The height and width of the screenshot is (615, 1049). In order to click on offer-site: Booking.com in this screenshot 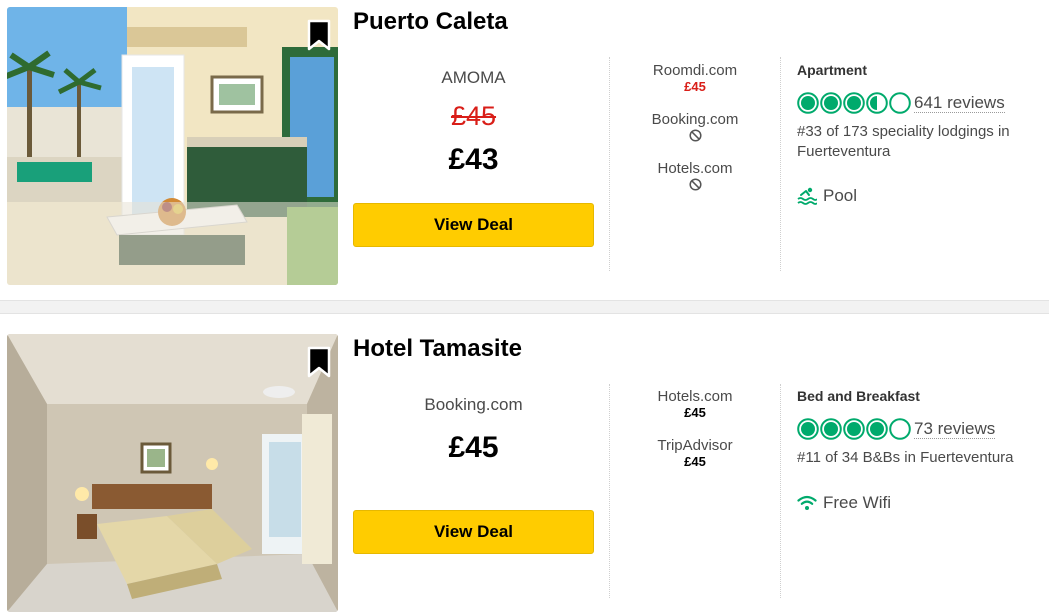, I will do `click(695, 119)`.